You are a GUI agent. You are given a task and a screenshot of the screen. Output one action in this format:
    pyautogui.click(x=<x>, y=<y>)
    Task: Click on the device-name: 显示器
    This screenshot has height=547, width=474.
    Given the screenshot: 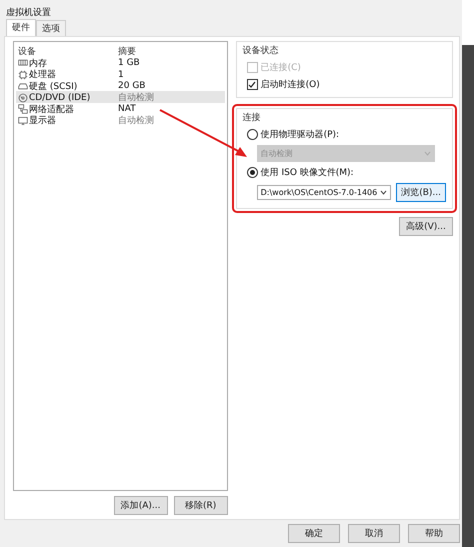 What is the action you would take?
    pyautogui.click(x=42, y=120)
    